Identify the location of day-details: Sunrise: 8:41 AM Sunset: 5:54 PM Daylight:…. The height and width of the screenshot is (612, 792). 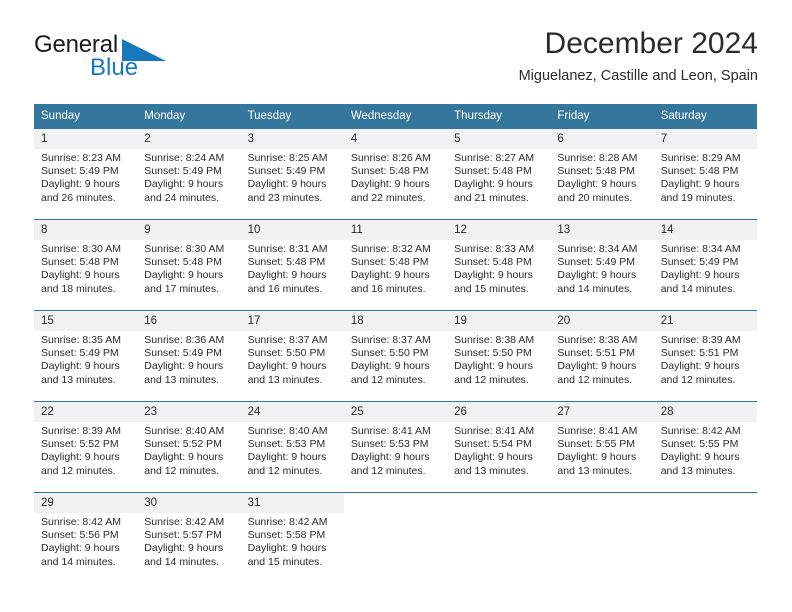
(499, 457).